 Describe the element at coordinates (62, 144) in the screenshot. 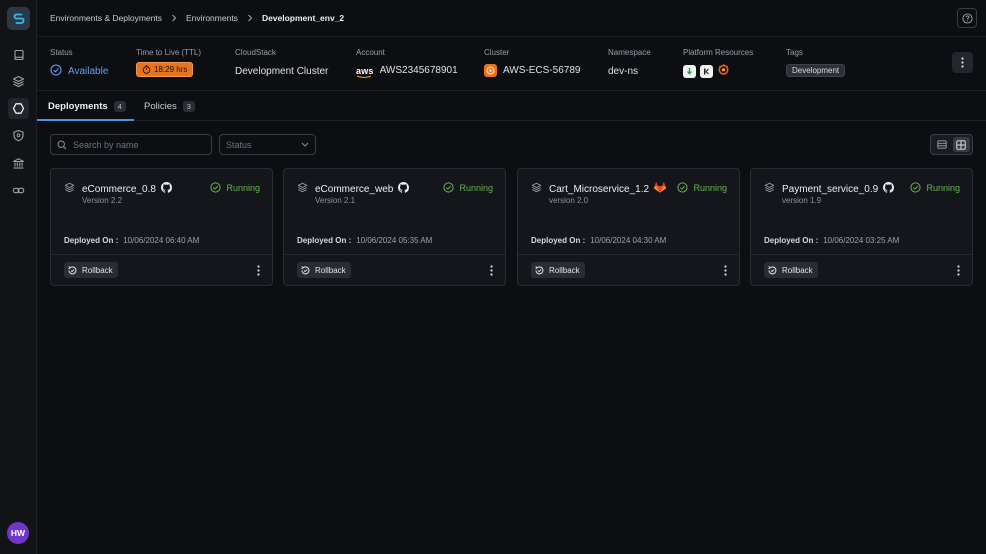

I see `search-icon` at that location.